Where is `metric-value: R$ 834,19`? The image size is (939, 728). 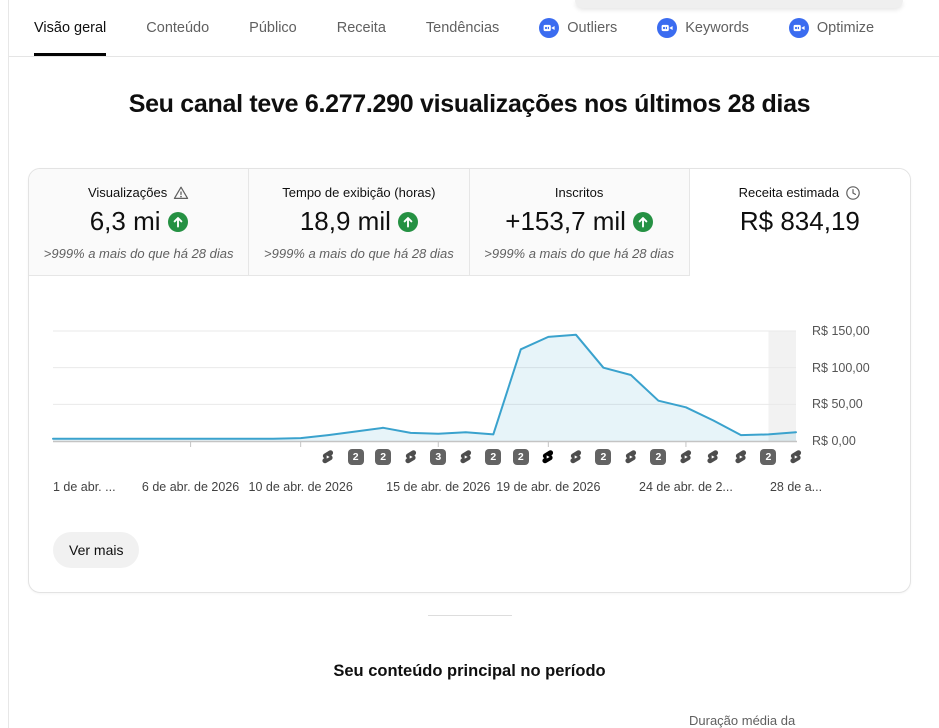 metric-value: R$ 834,19 is located at coordinates (799, 221).